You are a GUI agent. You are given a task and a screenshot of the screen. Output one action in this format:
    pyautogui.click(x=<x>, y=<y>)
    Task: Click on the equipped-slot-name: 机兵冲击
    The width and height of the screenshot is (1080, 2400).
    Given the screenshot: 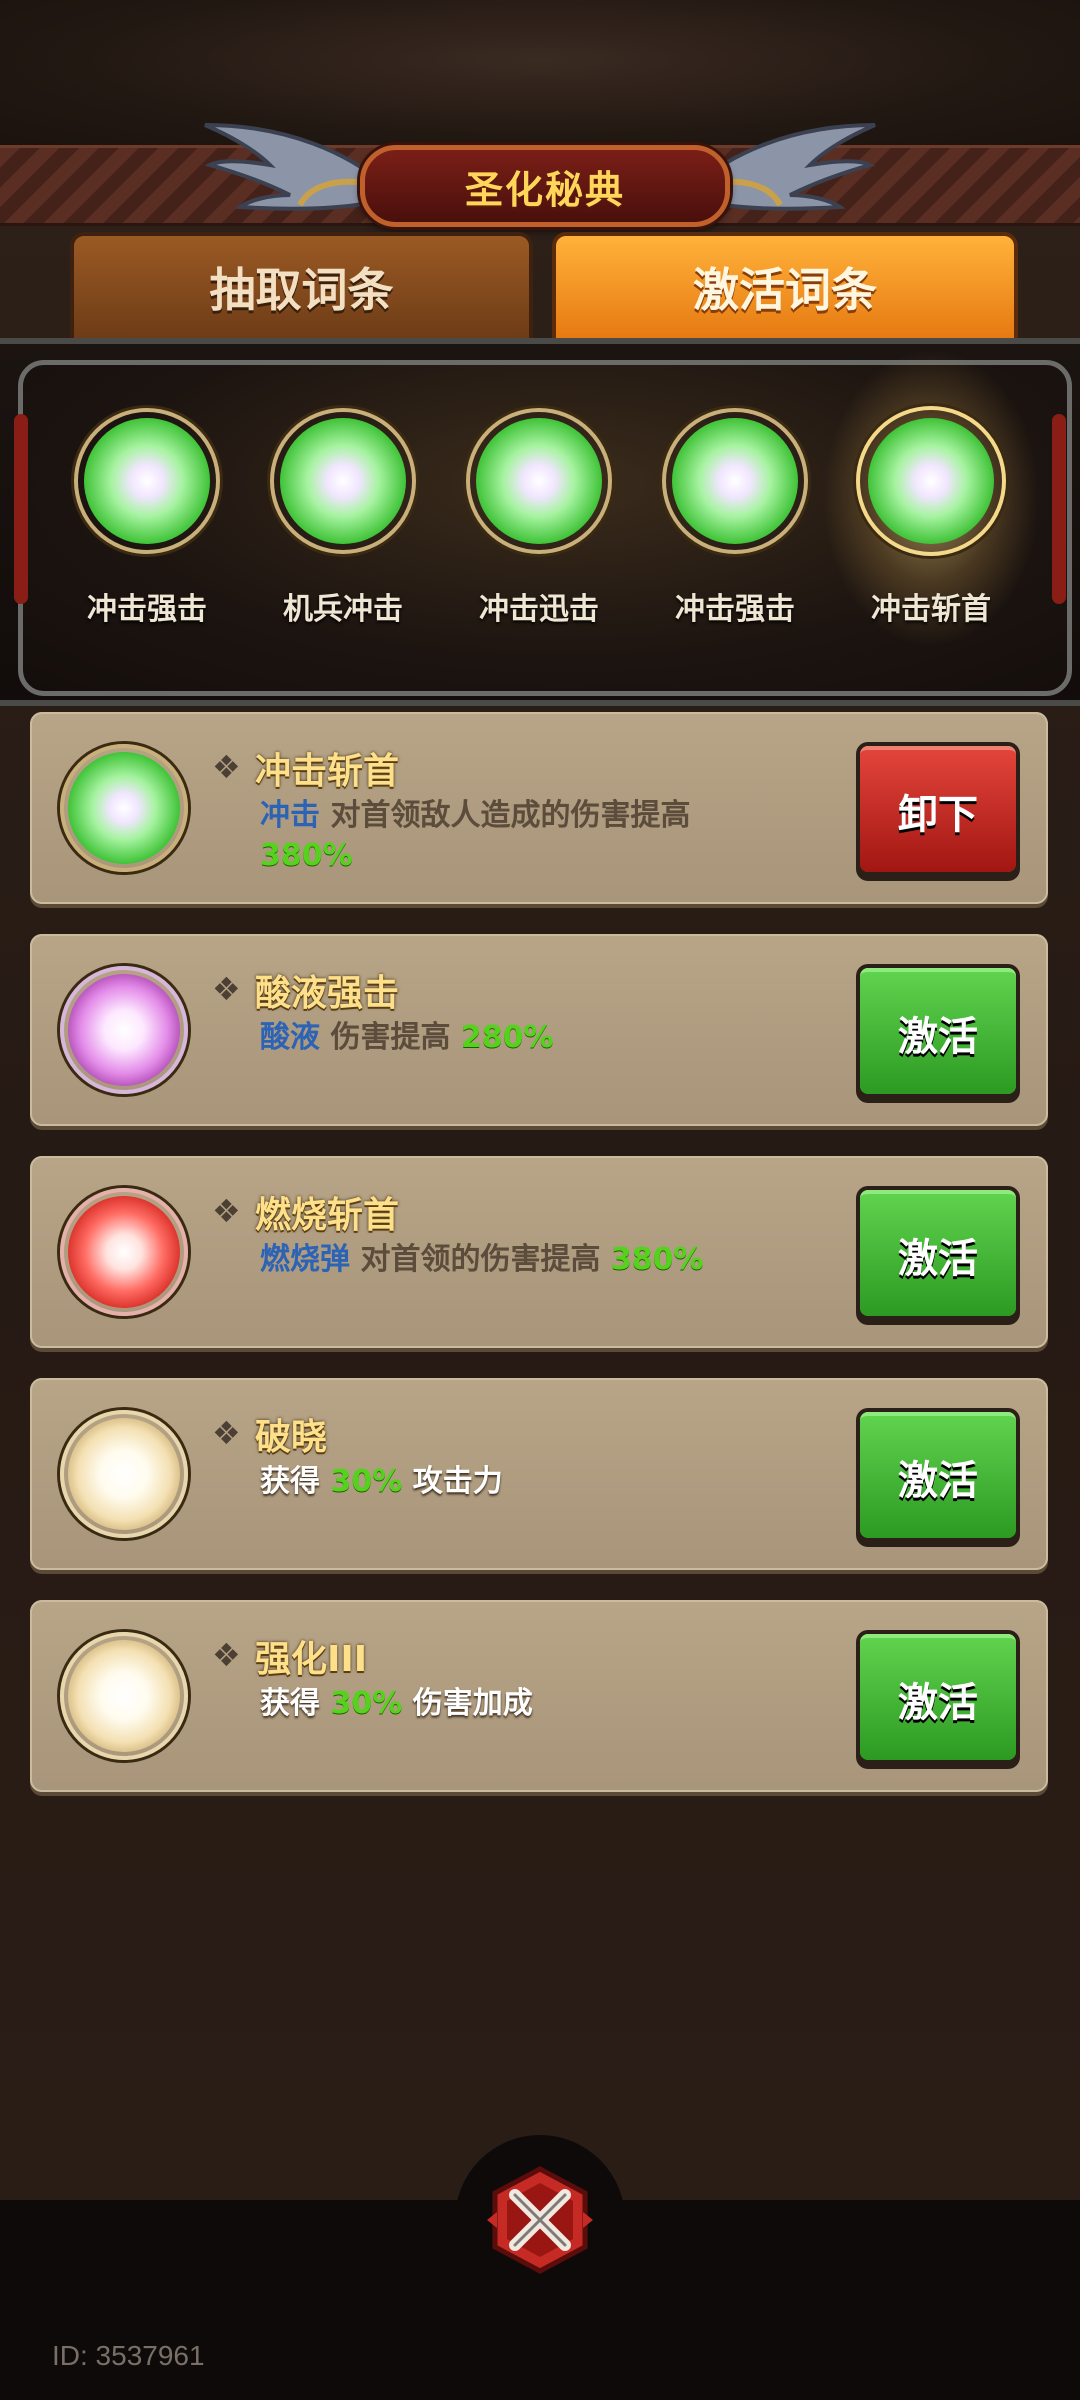 What is the action you would take?
    pyautogui.click(x=343, y=609)
    